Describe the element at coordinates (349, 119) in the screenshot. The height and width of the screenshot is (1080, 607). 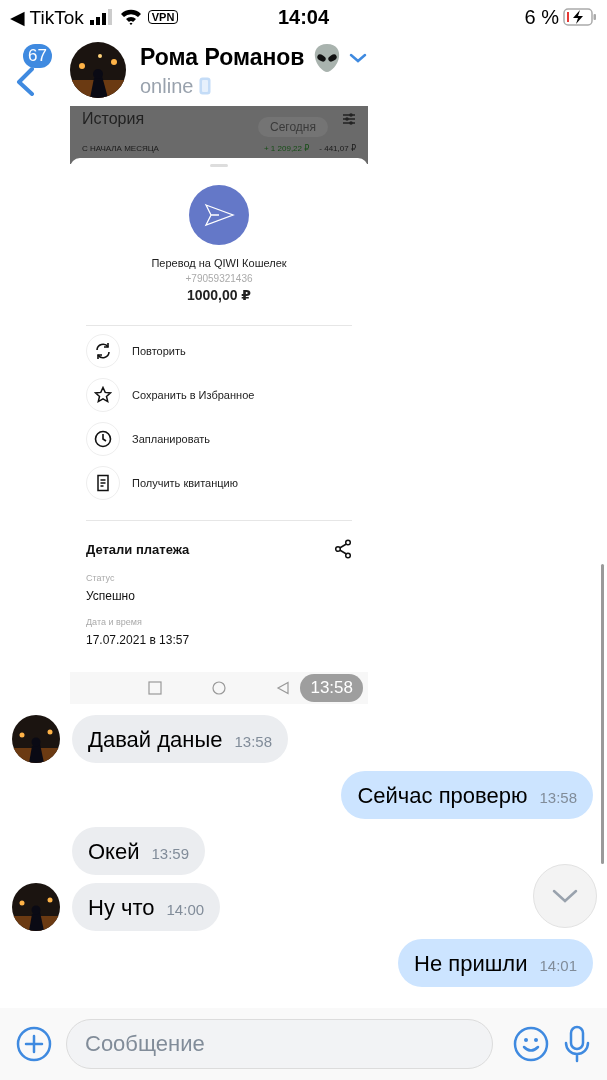
I see `filter-icon` at that location.